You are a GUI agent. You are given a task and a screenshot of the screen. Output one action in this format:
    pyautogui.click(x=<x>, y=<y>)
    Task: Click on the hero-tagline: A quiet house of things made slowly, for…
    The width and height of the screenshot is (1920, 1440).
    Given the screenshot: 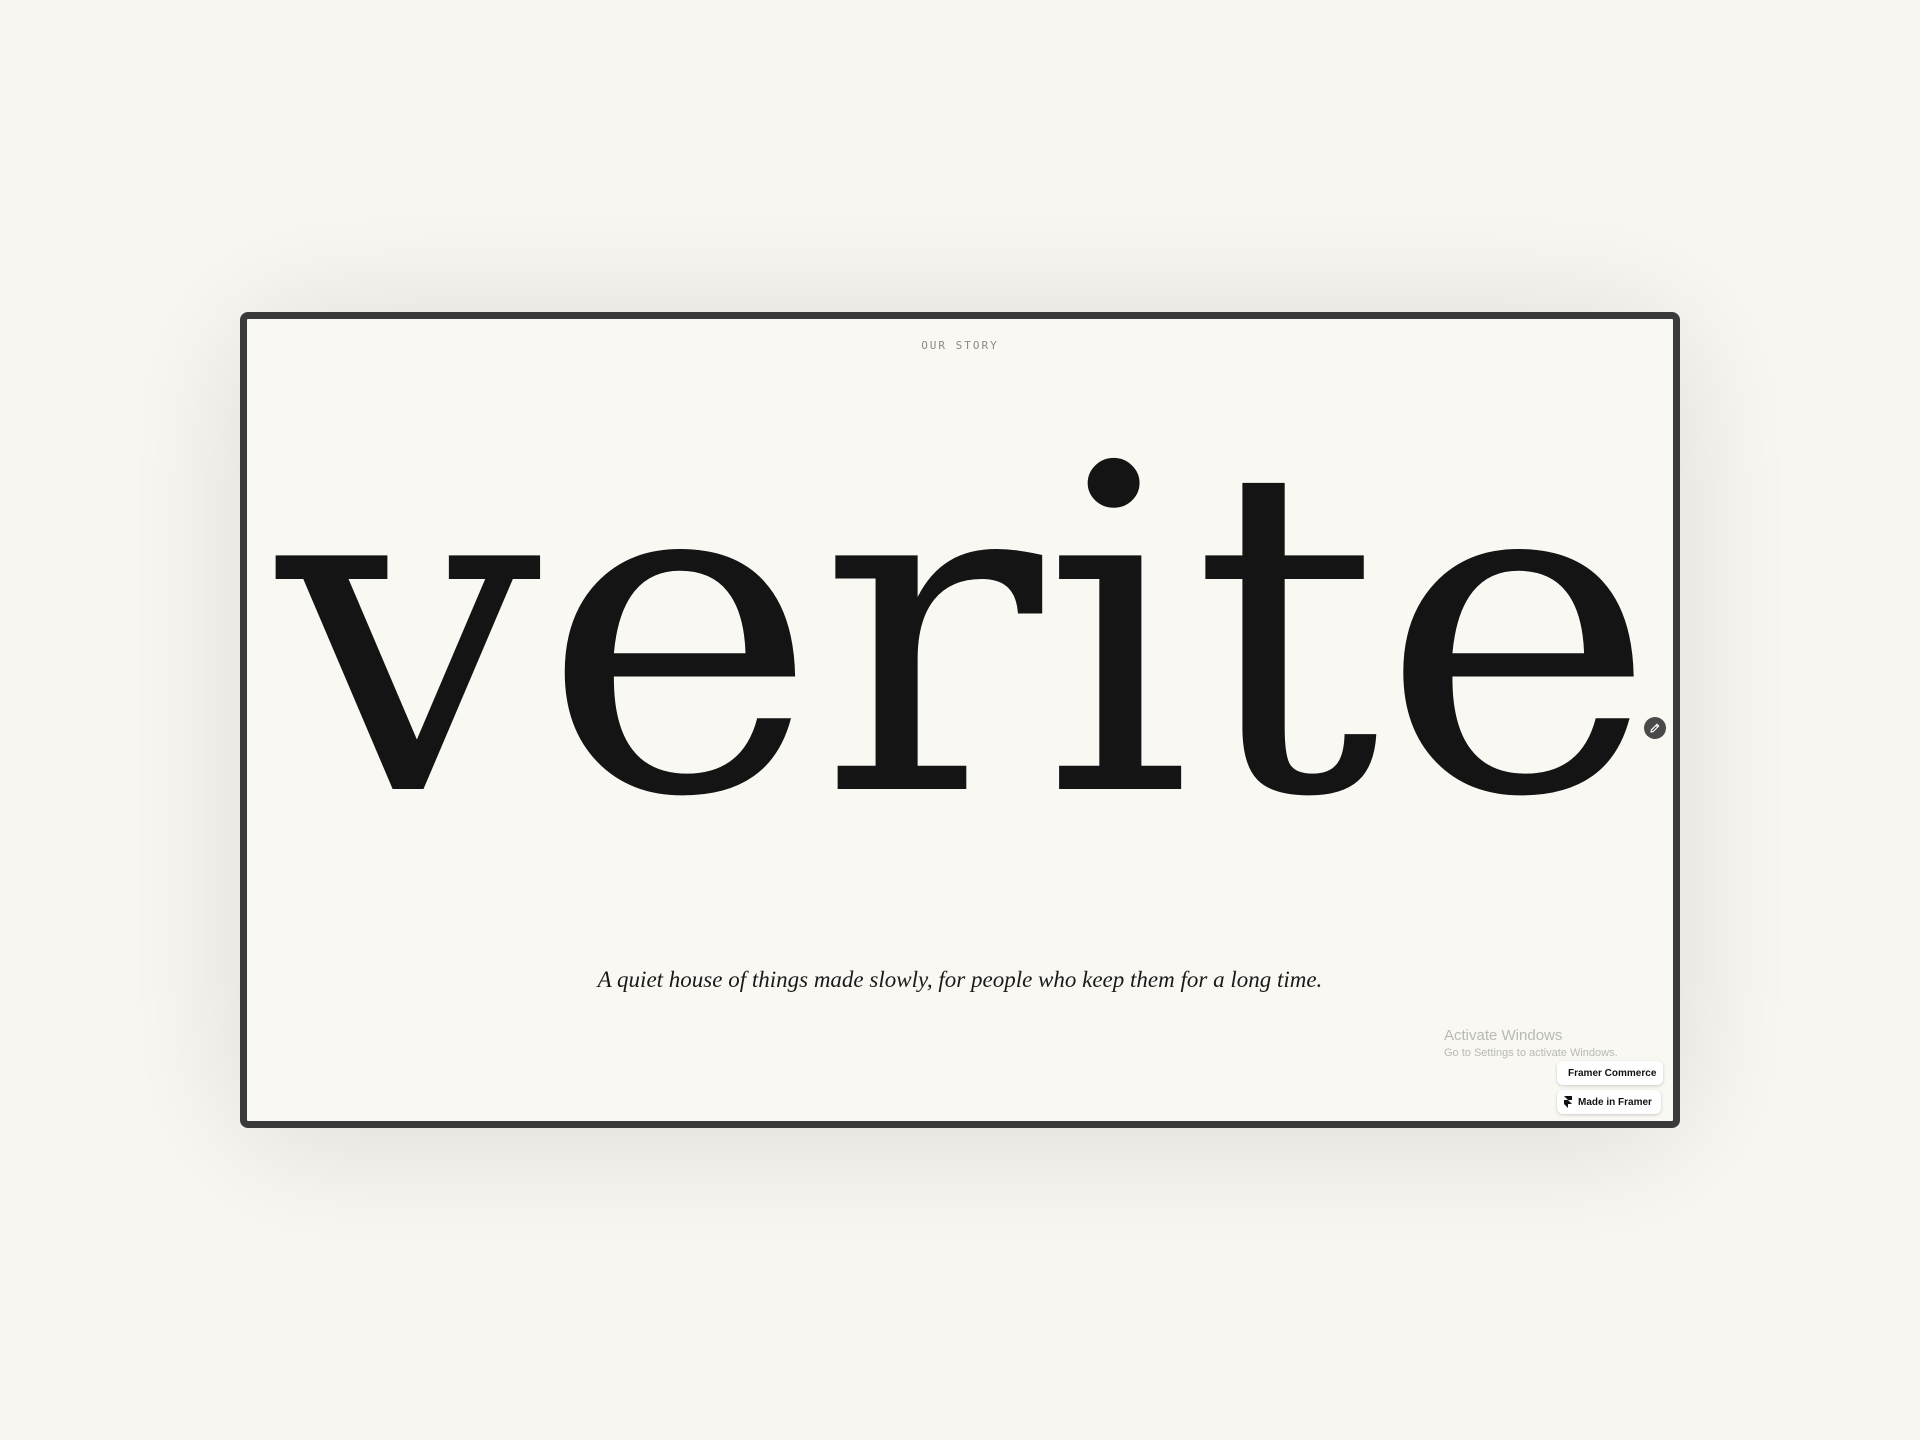 What is the action you would take?
    pyautogui.click(x=960, y=979)
    